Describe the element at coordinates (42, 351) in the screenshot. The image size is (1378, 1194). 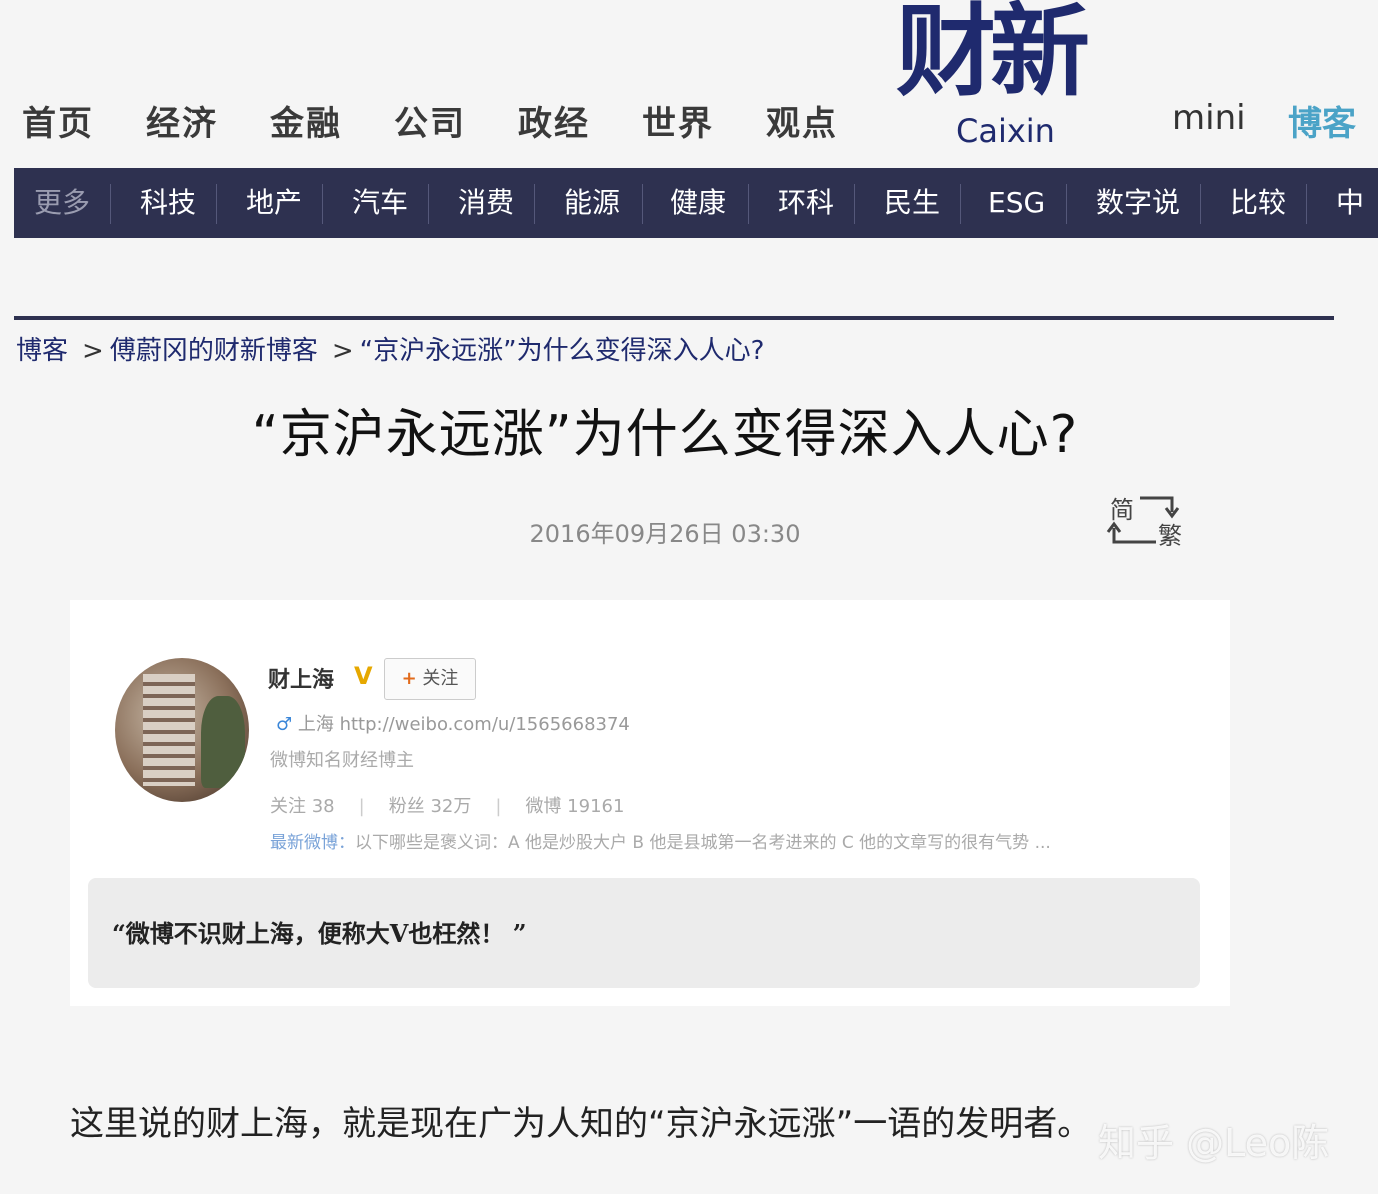
I see `breadcrumb-blog: 博客` at that location.